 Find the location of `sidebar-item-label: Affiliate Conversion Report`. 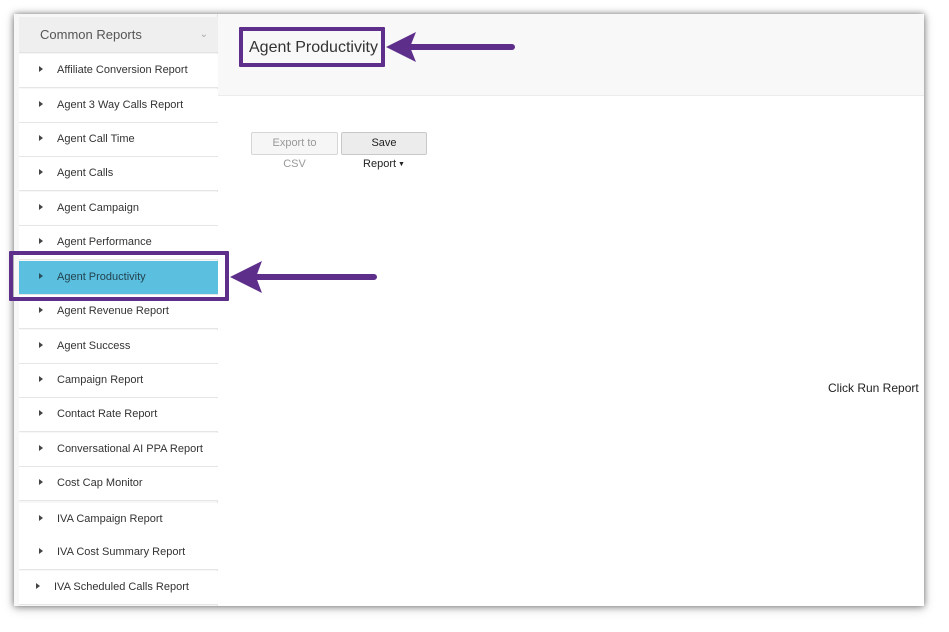

sidebar-item-label: Affiliate Conversion Report is located at coordinates (122, 70).